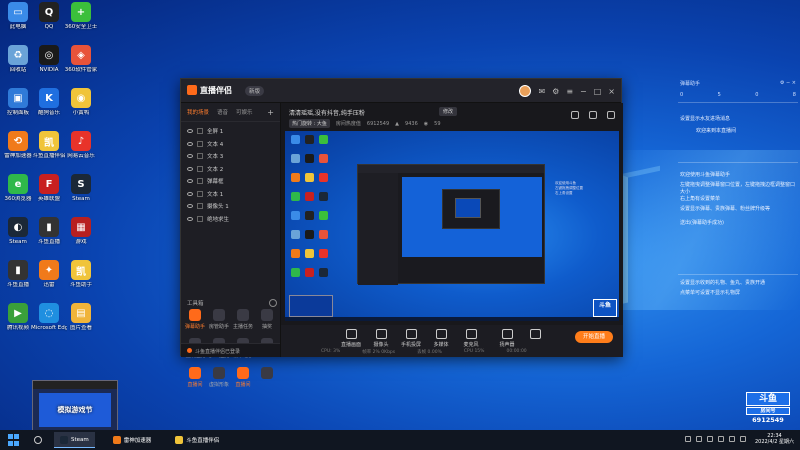  Describe the element at coordinates (215, 194) in the screenshot. I see `scene-label: 文本 1` at that location.